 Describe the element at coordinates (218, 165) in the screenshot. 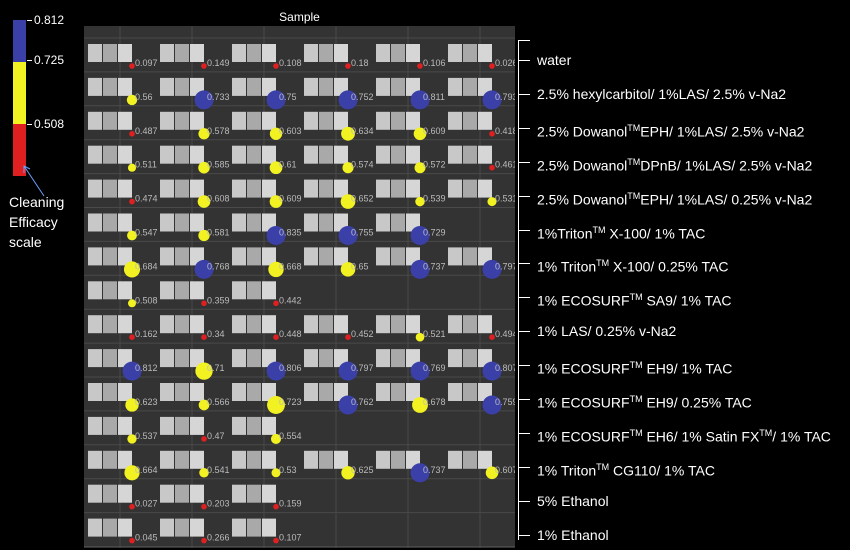

I see `efficacy-value-label: 0.585` at that location.